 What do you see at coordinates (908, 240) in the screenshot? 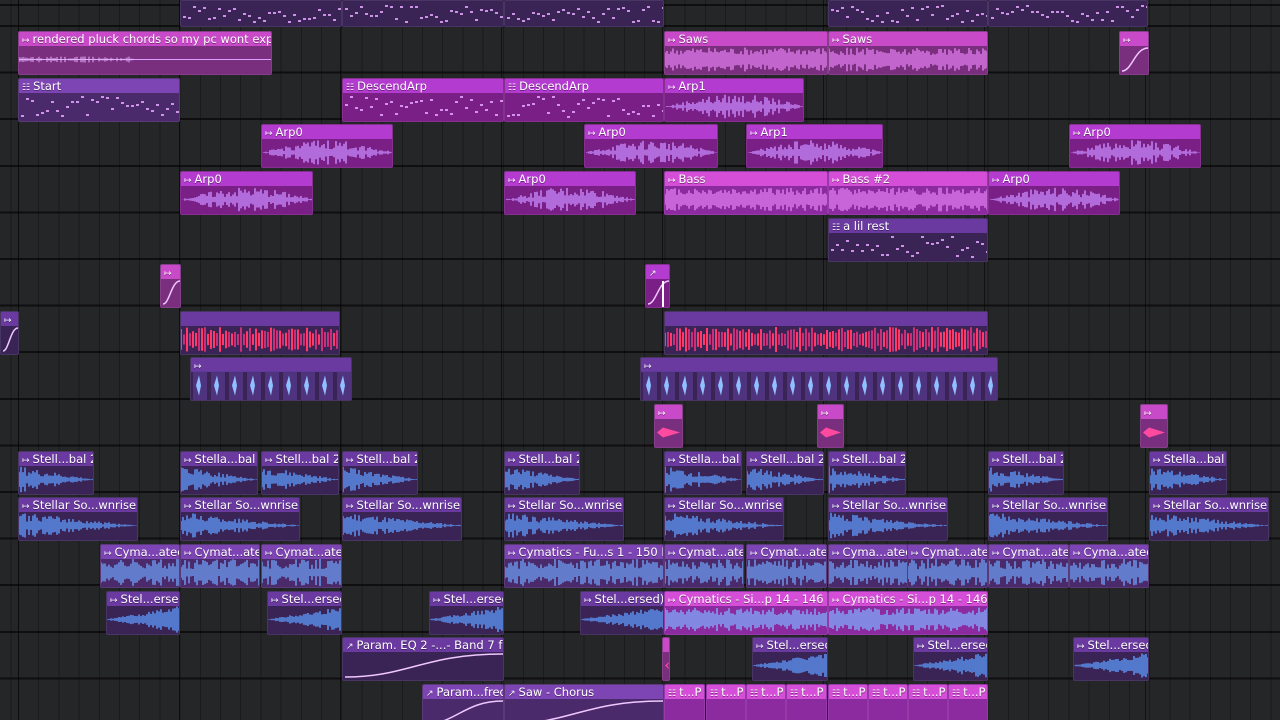
I see `playlist-clip: ☷ a lil rest` at bounding box center [908, 240].